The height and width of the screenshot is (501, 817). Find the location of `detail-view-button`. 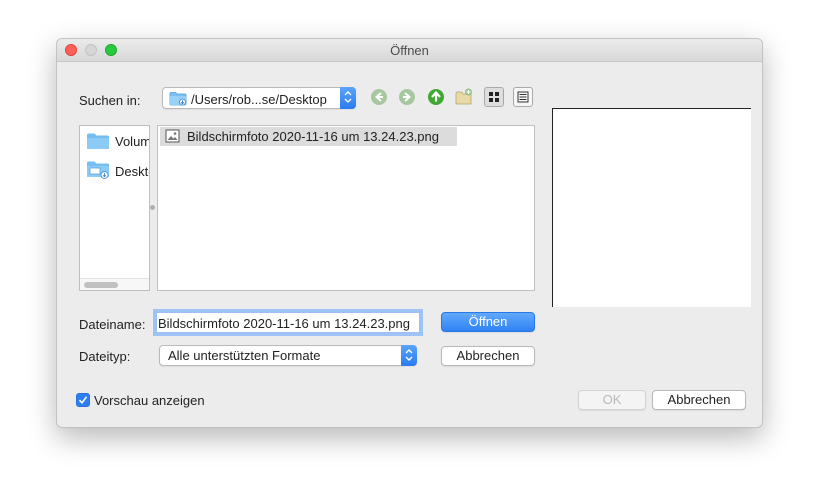

detail-view-button is located at coordinates (494, 97).